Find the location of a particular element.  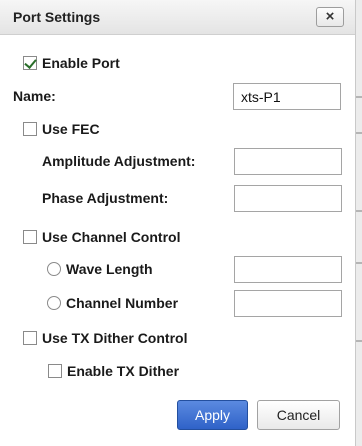

wave-length-label: Wave Length is located at coordinates (109, 269).